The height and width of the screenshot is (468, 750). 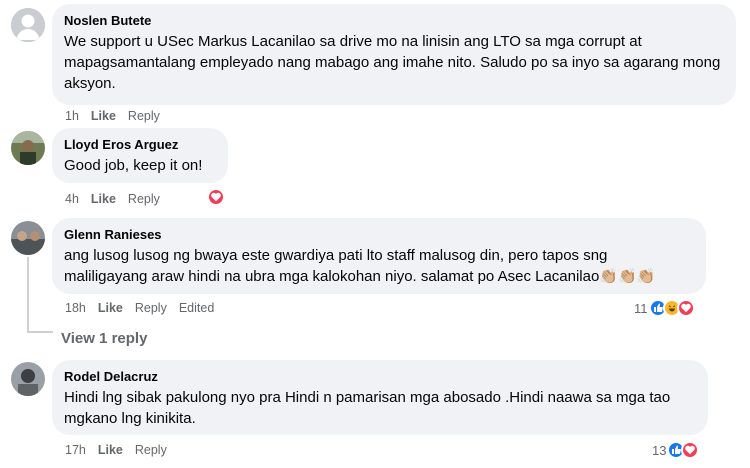 I want to click on comment-author: Glenn Ranieses, so click(x=379, y=234).